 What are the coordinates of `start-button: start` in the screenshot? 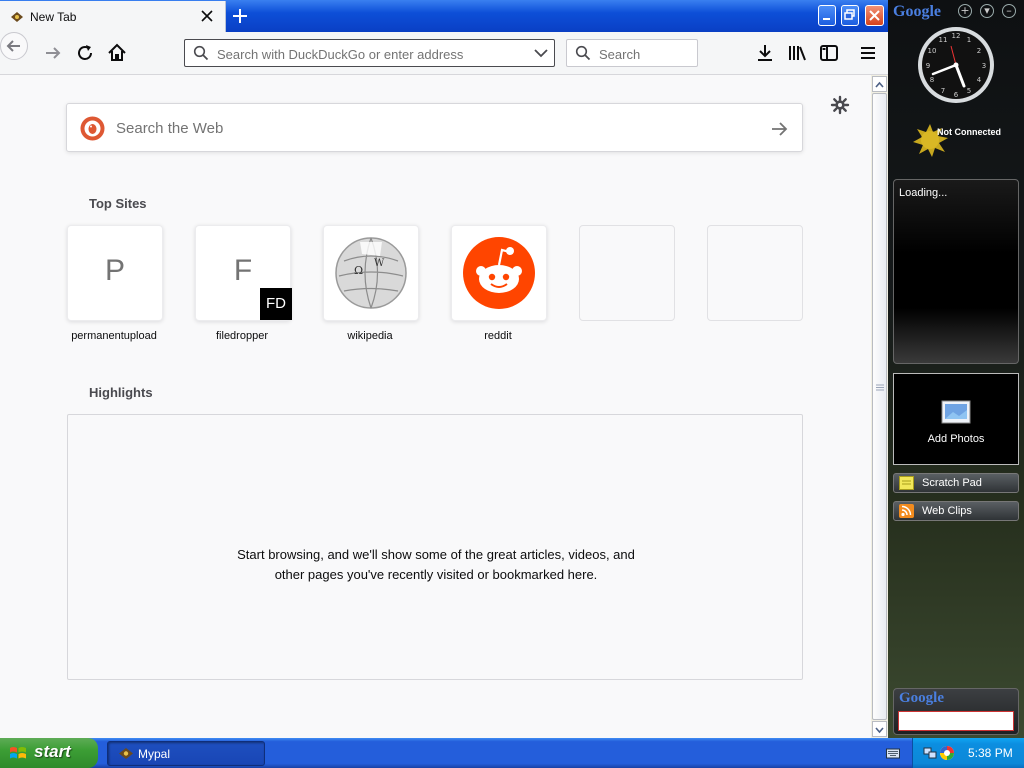 It's located at (49, 753).